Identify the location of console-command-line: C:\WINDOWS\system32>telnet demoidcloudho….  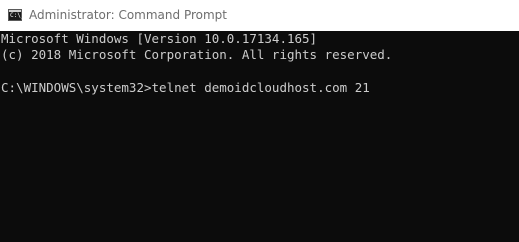
(185, 88).